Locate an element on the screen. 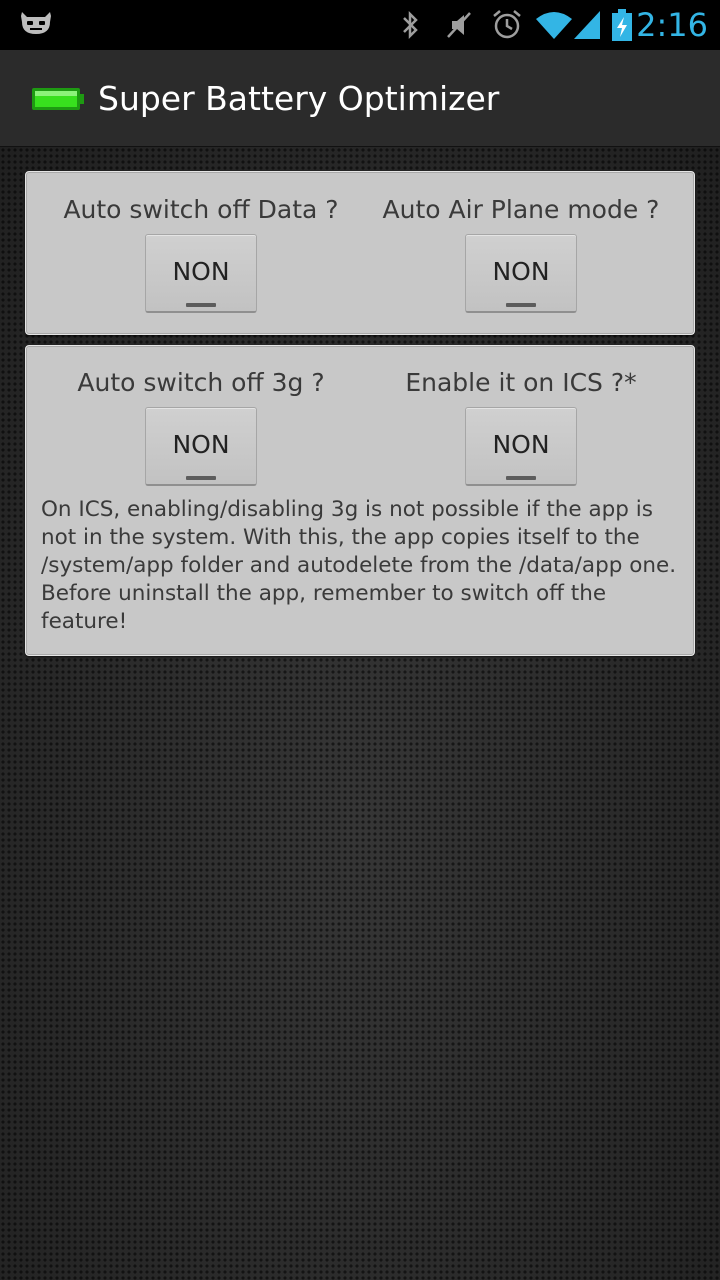 This screenshot has width=720, height=1280. battery-charging-icon is located at coordinates (622, 28).